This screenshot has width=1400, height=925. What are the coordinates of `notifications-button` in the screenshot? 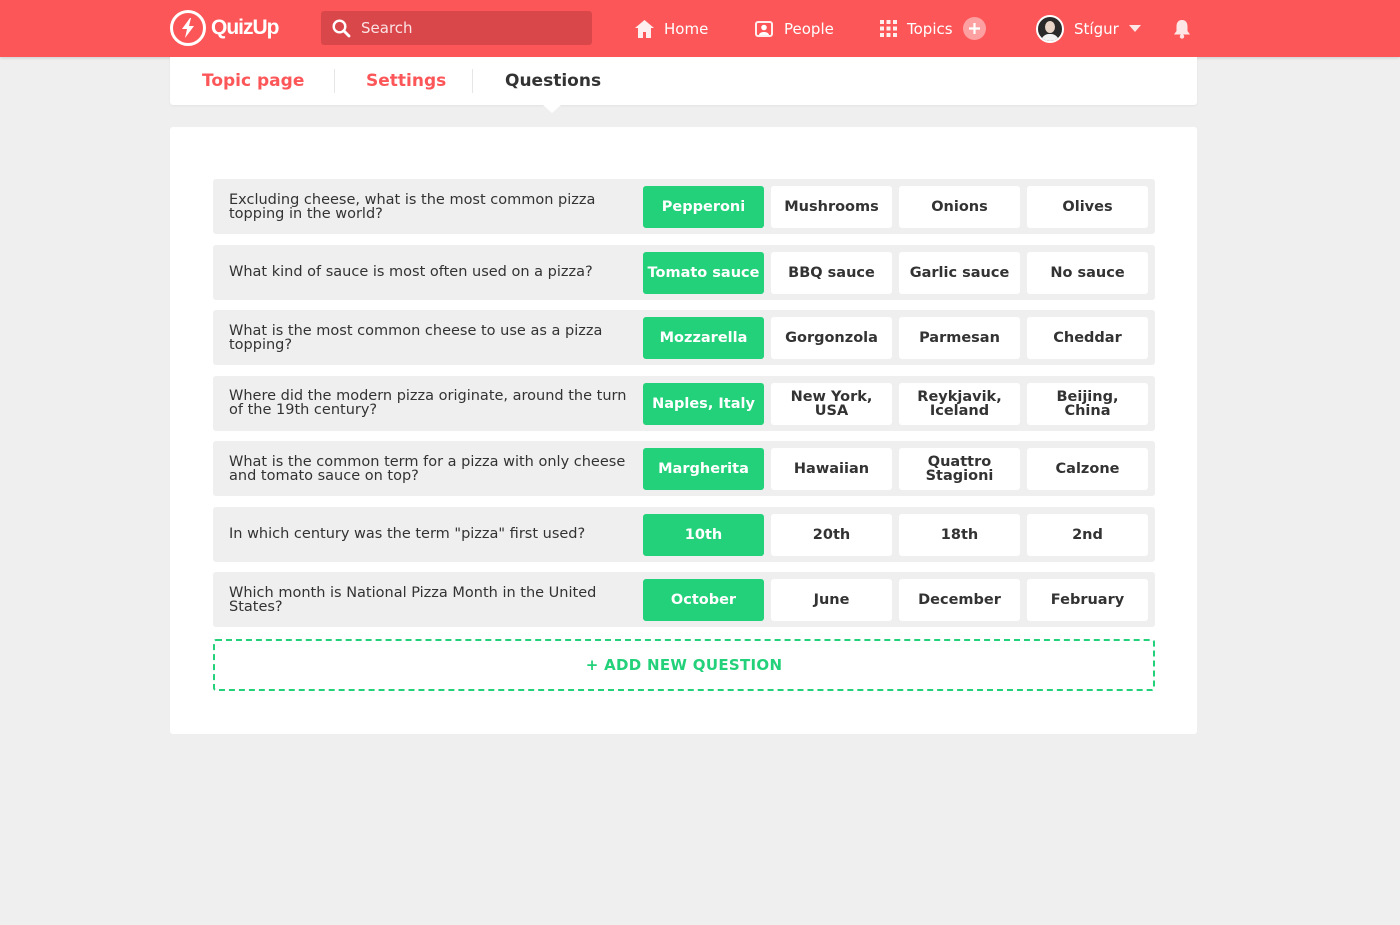 It's located at (1182, 28).